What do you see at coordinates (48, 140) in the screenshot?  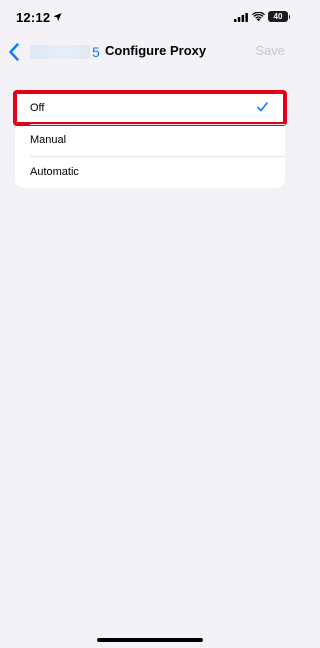 I see `option-label: Manual` at bounding box center [48, 140].